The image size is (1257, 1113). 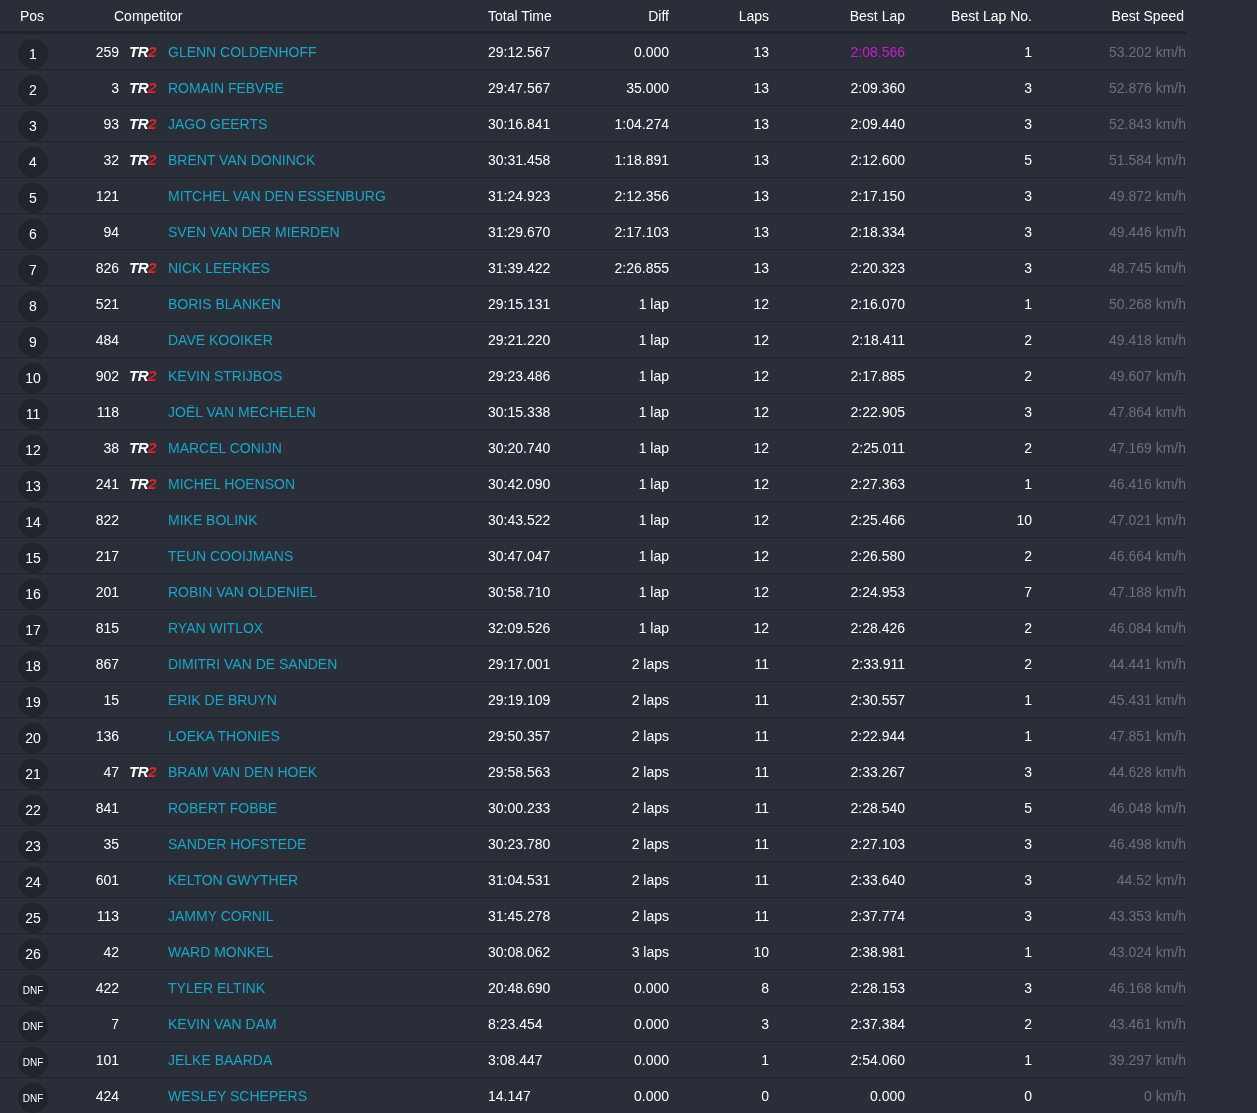 I want to click on best-speed: 50.268 km/h, so click(x=1147, y=303).